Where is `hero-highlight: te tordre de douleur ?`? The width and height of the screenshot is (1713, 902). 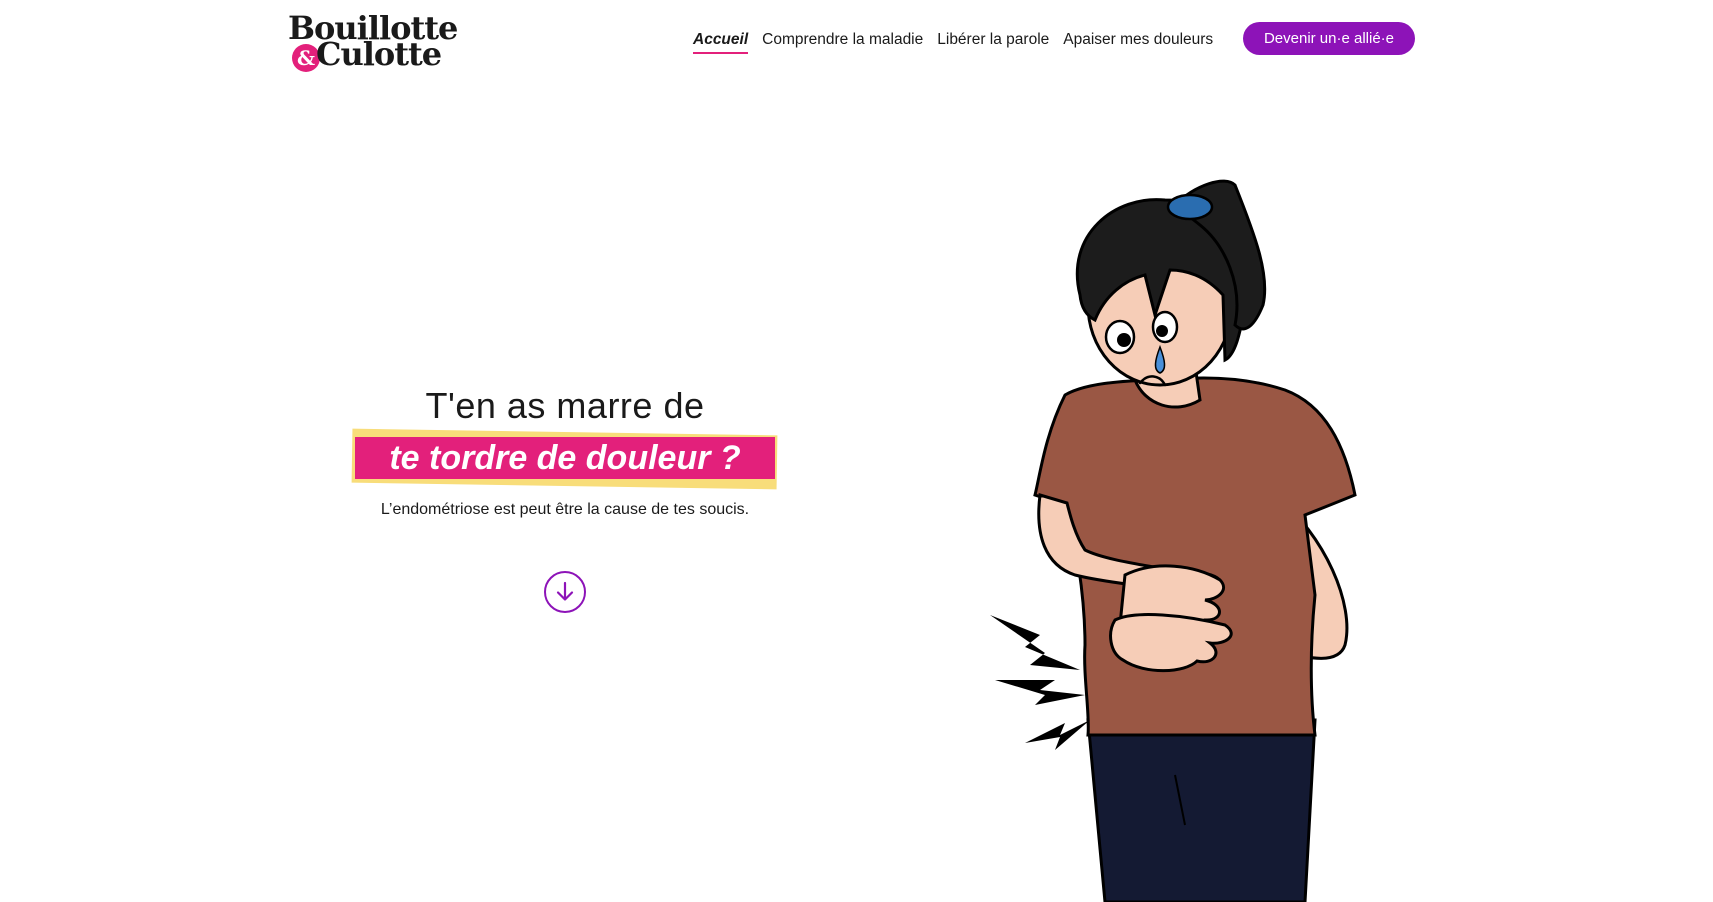 hero-highlight: te tordre de douleur ? is located at coordinates (565, 459).